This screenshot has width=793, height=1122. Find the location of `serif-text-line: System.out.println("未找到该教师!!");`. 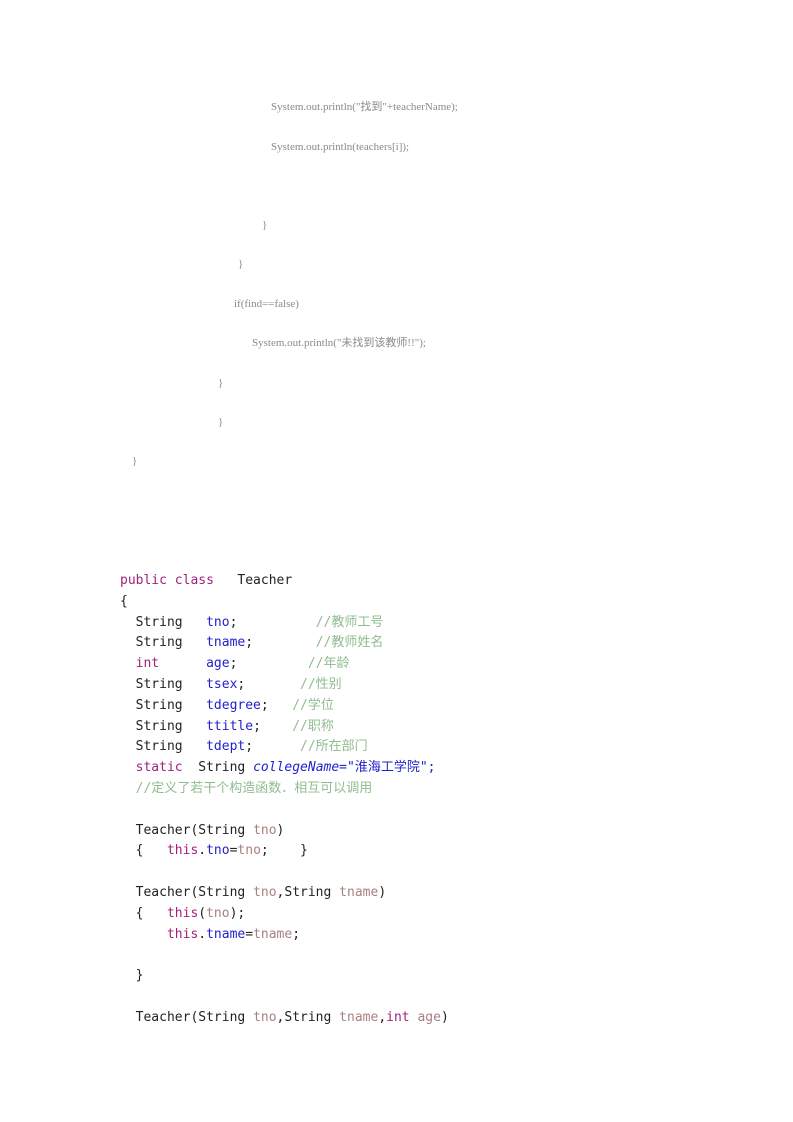

serif-text-line: System.out.println("未找到该教师!!"); is located at coordinates (339, 343).